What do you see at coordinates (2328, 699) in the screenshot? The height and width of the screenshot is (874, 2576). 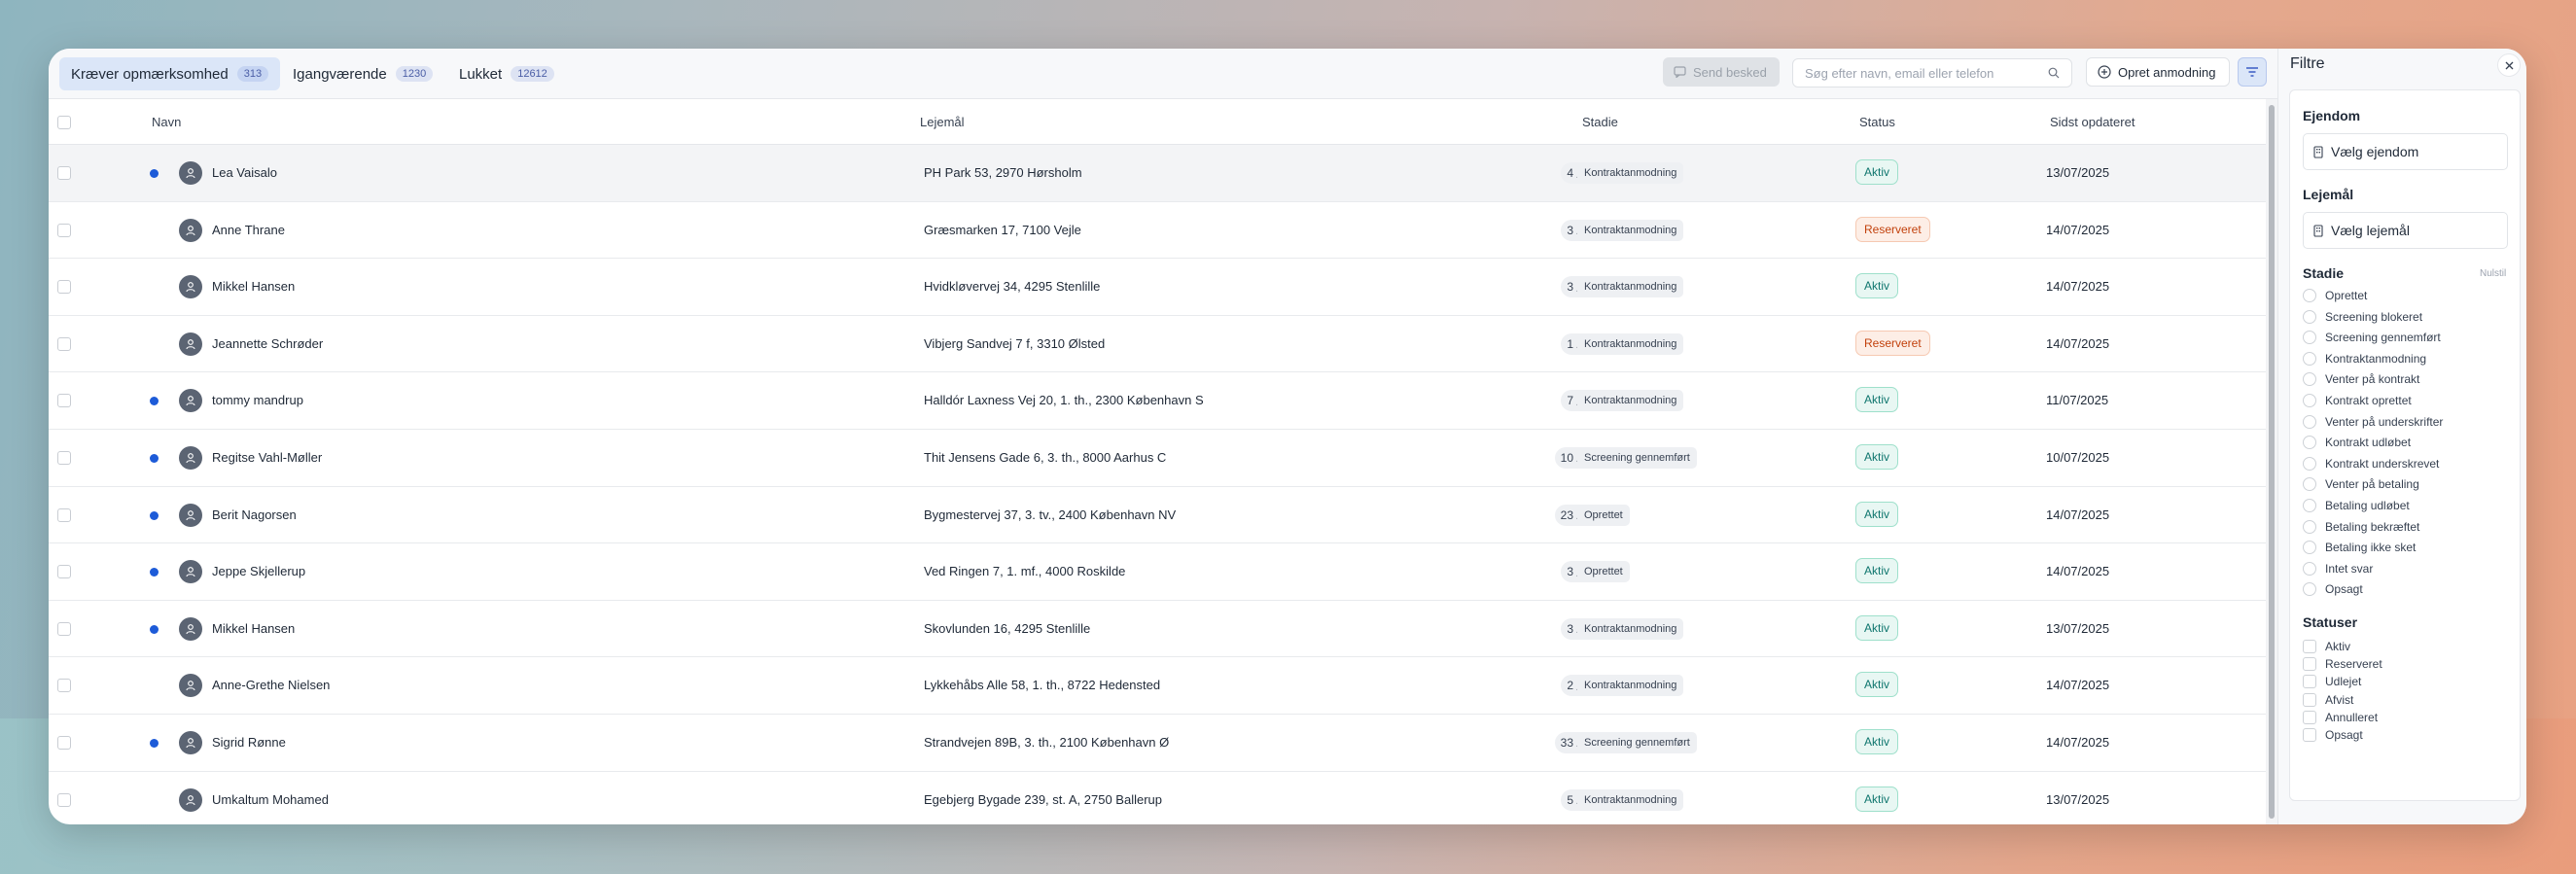 I see `status-option: Afvist` at bounding box center [2328, 699].